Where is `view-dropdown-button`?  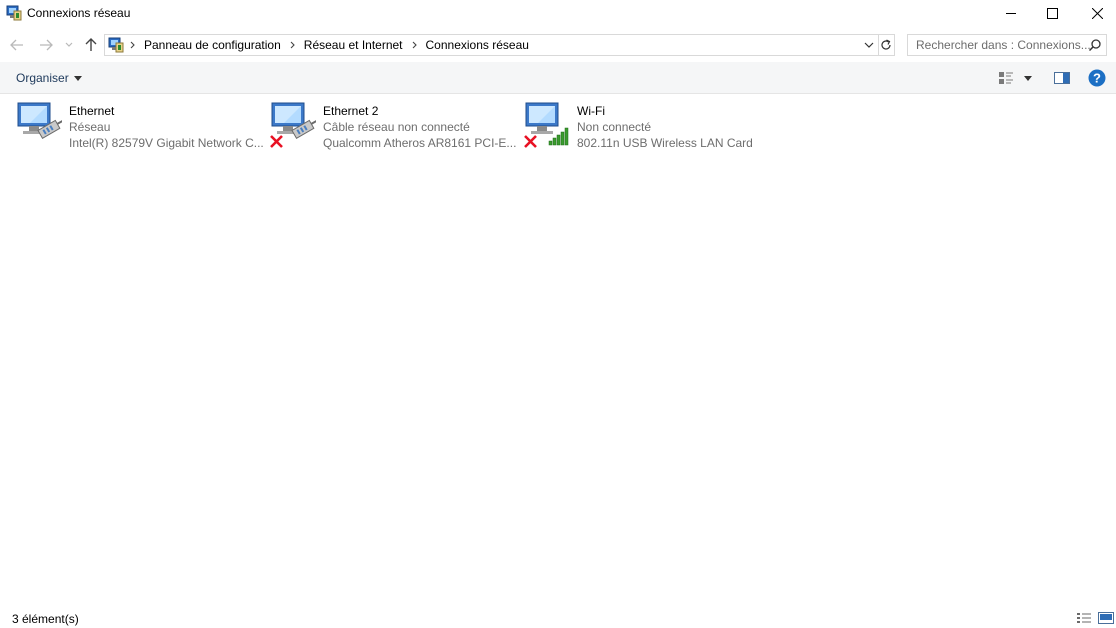
view-dropdown-button is located at coordinates (1028, 78).